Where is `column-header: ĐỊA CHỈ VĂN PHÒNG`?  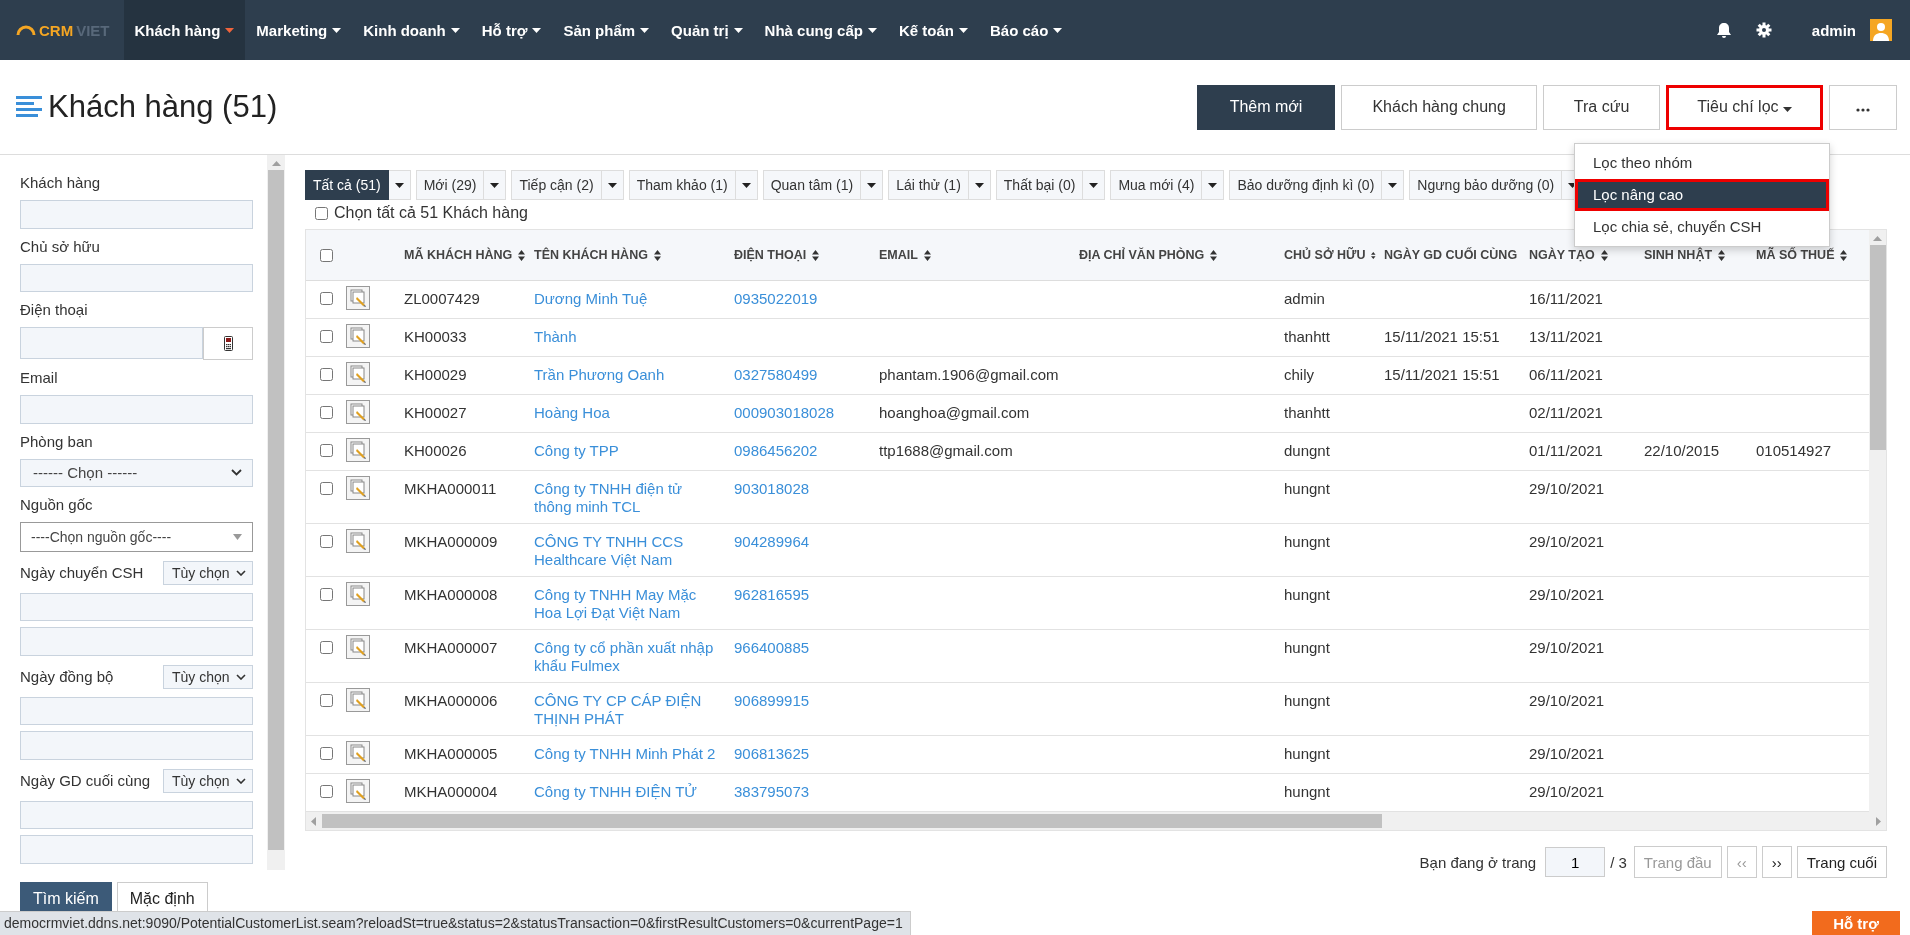 column-header: ĐỊA CHỈ VĂN PHÒNG is located at coordinates (1142, 255).